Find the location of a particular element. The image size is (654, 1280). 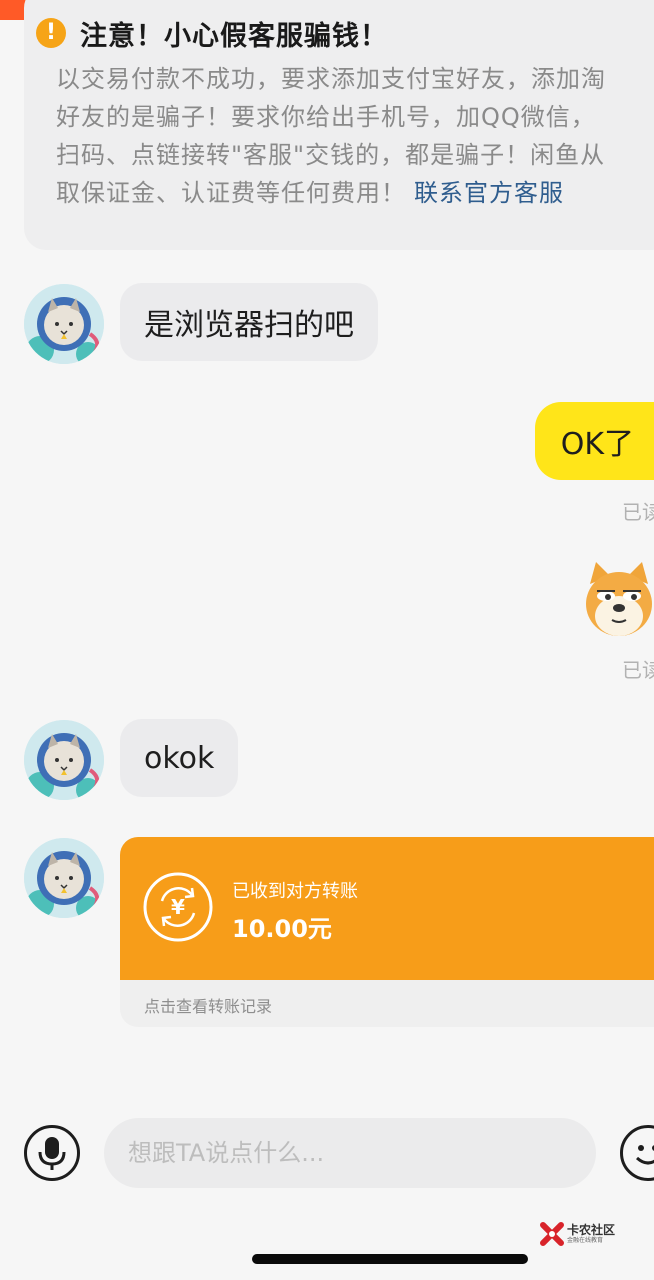

microphone-icon is located at coordinates (52, 1153).